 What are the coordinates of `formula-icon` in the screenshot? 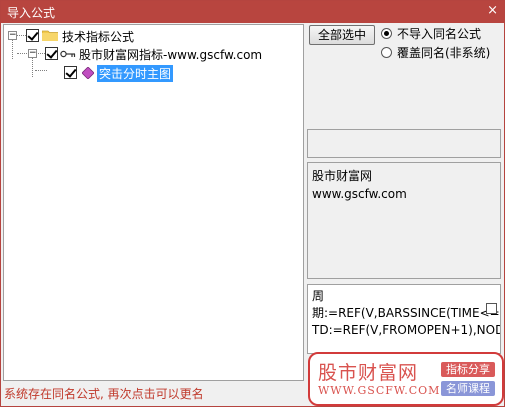 It's located at (88, 73).